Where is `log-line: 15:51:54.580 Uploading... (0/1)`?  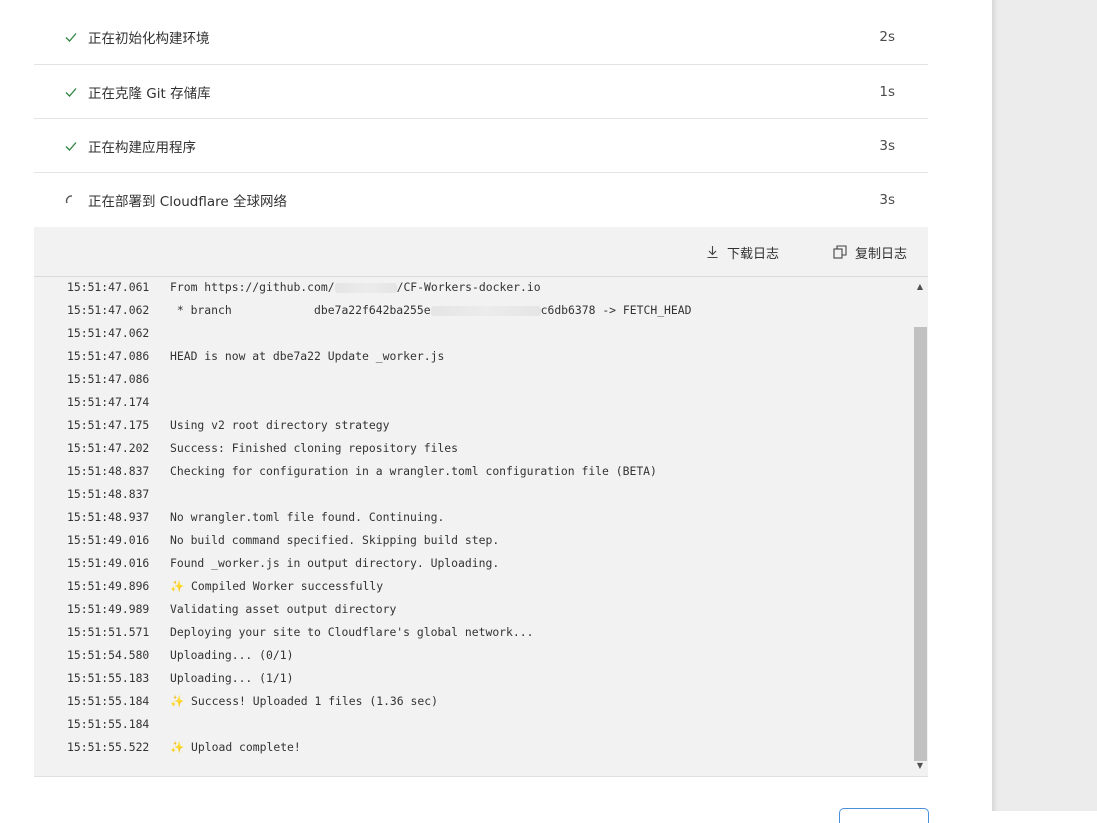
log-line: 15:51:54.580 Uploading... (0/1) is located at coordinates (180, 655).